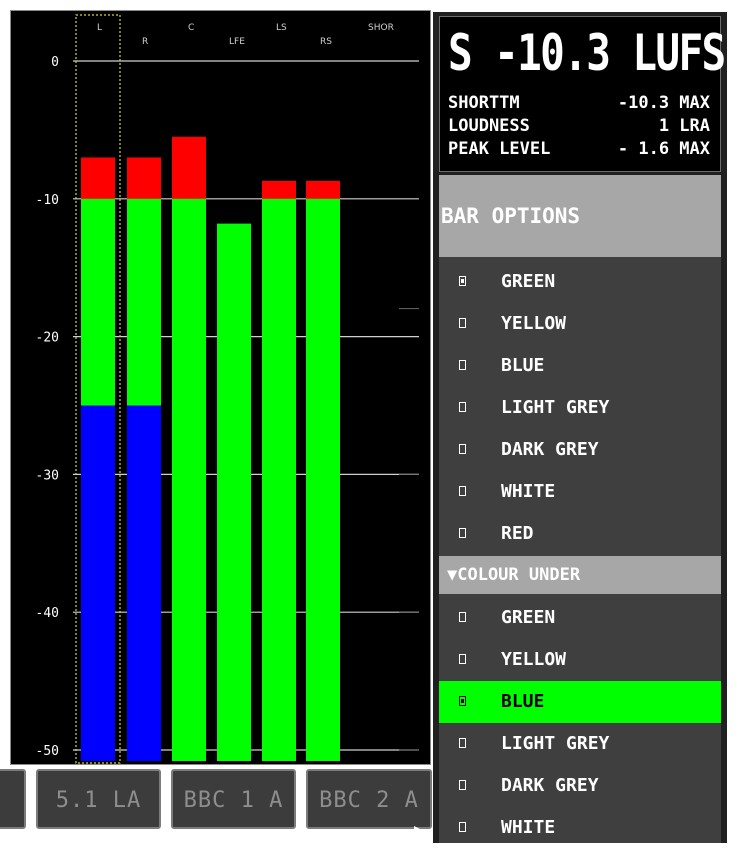 This screenshot has height=849, width=739. I want to click on colour-under-option-dark-grey: DARK GREY, so click(580, 786).